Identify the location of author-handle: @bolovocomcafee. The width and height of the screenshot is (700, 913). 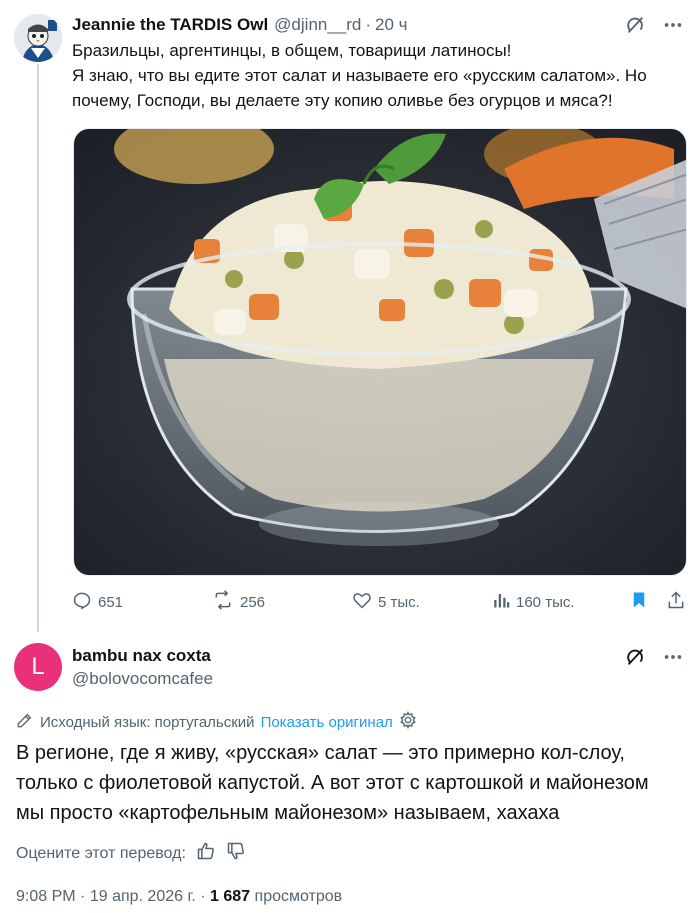
(142, 679).